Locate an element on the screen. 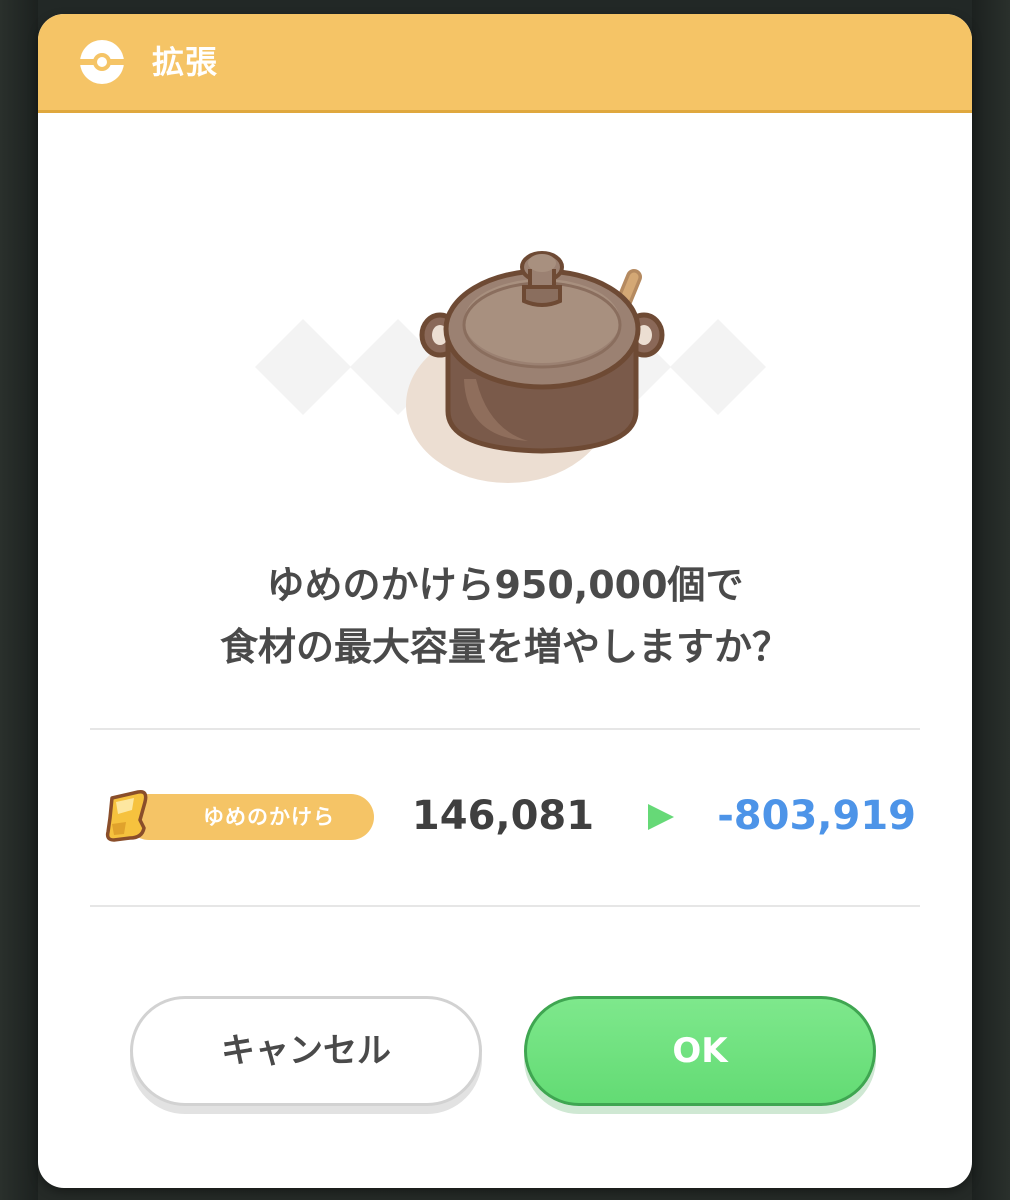  currency-badge: ゆめのかけら is located at coordinates (240, 815).